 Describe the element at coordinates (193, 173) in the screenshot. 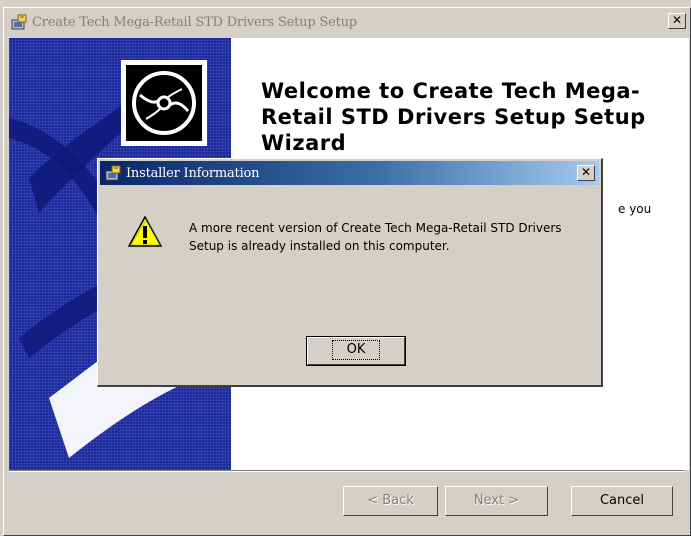

I see `dialog-title: Installer Information` at that location.